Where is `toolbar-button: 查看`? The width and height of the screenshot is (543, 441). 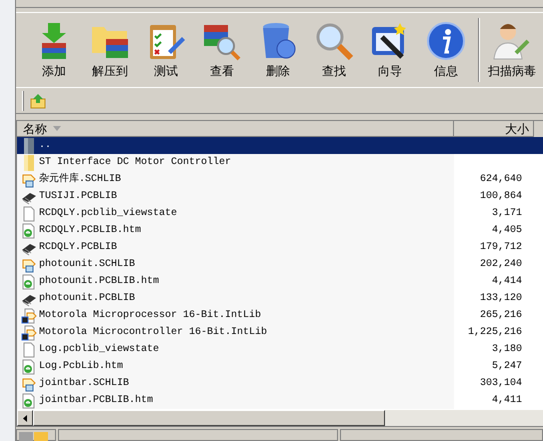
toolbar-button: 查看 is located at coordinates (222, 50).